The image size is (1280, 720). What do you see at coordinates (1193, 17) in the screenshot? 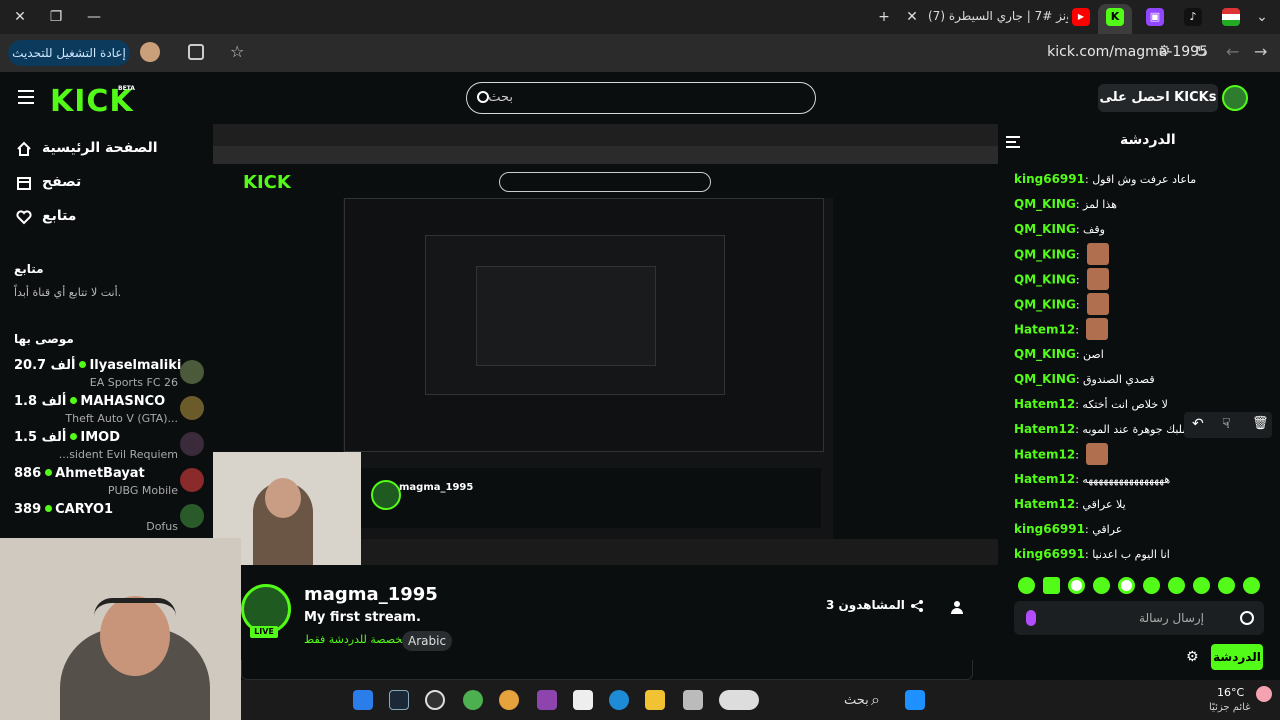
I see `tiktok-tab-icon: ♪` at bounding box center [1193, 17].